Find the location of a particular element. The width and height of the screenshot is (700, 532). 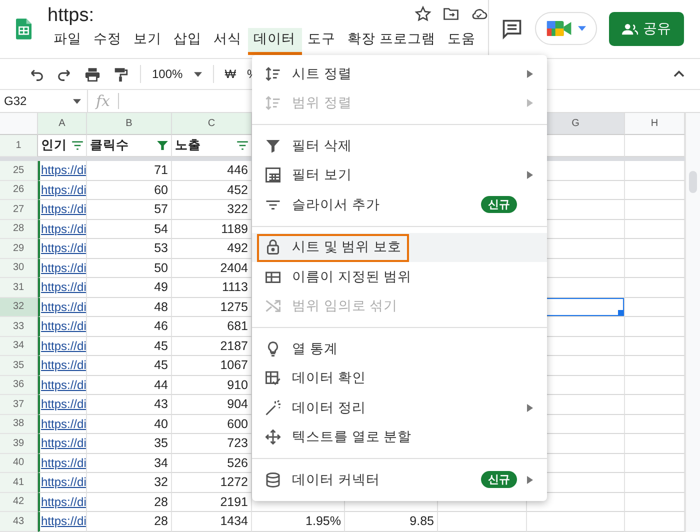

column-header: H is located at coordinates (655, 124).